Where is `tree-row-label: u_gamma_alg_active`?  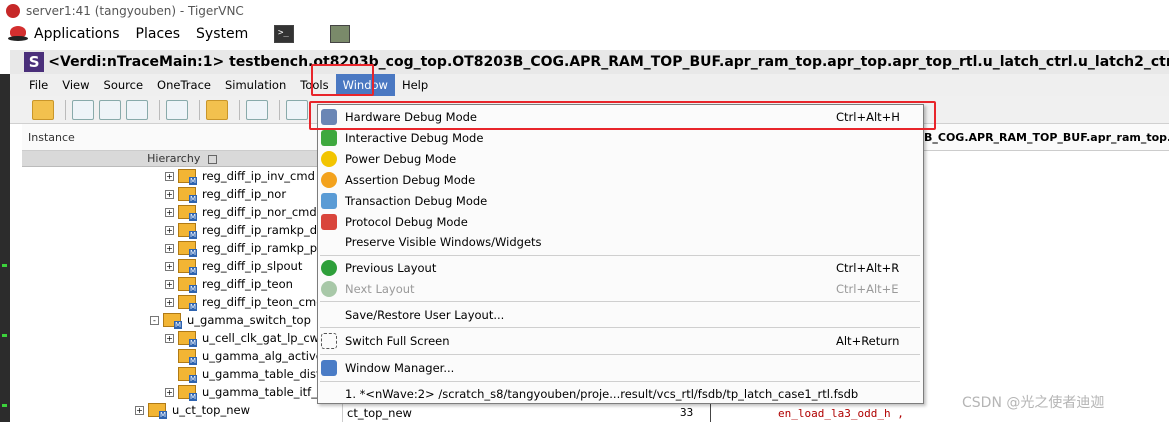
tree-row-label: u_gamma_alg_active is located at coordinates (262, 356).